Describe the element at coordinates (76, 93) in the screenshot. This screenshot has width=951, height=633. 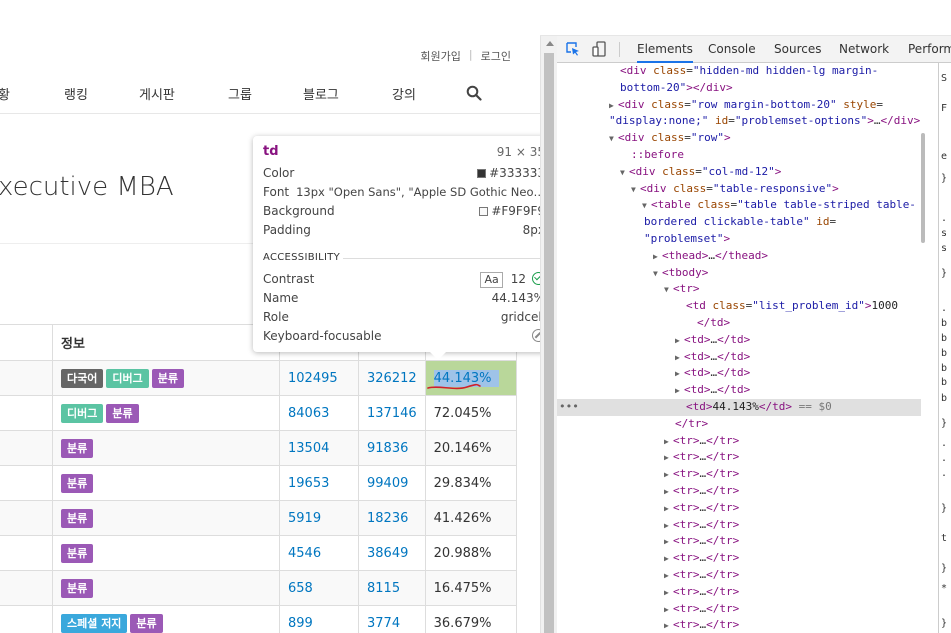
I see `nav-item-ranking: 랭킹` at that location.